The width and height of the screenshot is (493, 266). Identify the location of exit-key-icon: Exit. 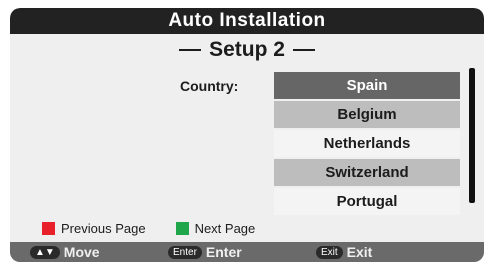
(329, 252).